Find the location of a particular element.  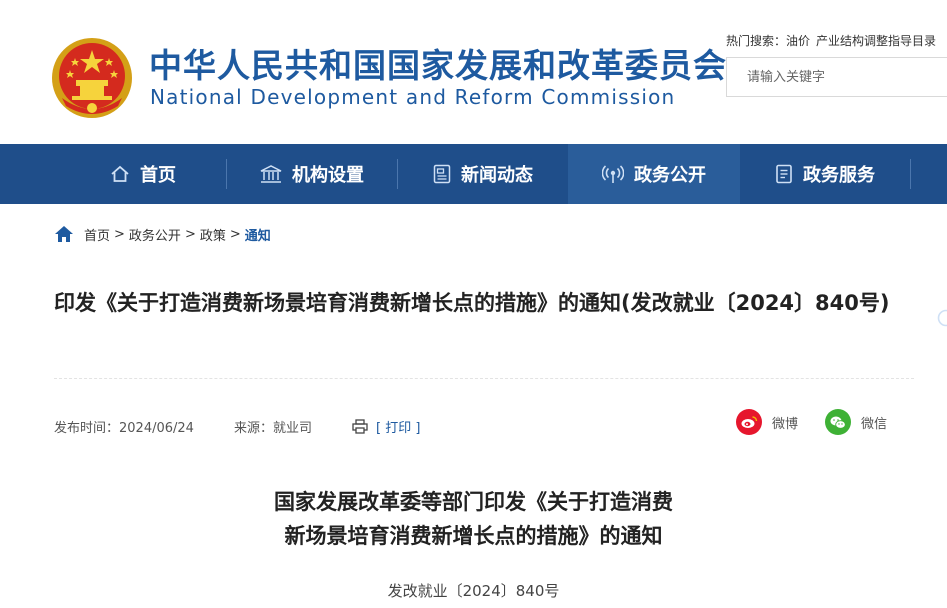

nav-item-label: 首页 is located at coordinates (158, 175).